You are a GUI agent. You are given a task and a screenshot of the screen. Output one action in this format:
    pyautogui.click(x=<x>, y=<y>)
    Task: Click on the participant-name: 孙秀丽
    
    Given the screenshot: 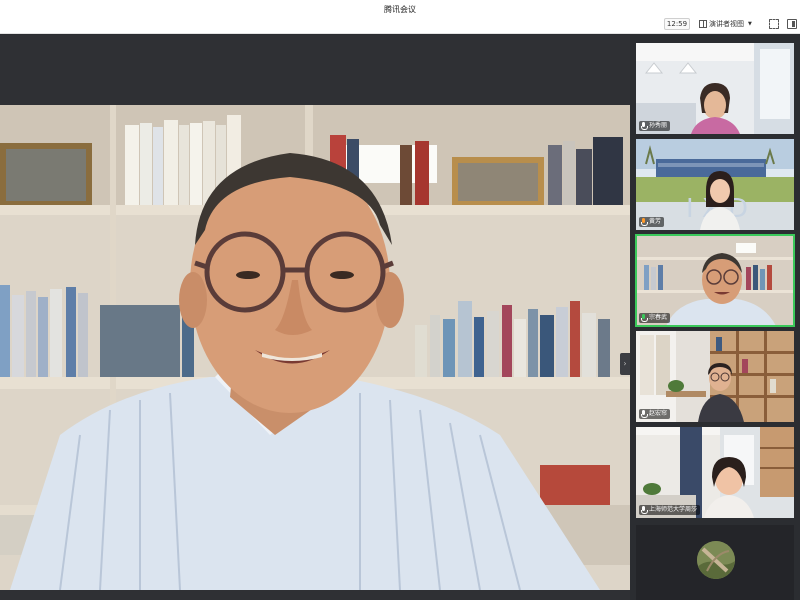 What is the action you would take?
    pyautogui.click(x=658, y=125)
    